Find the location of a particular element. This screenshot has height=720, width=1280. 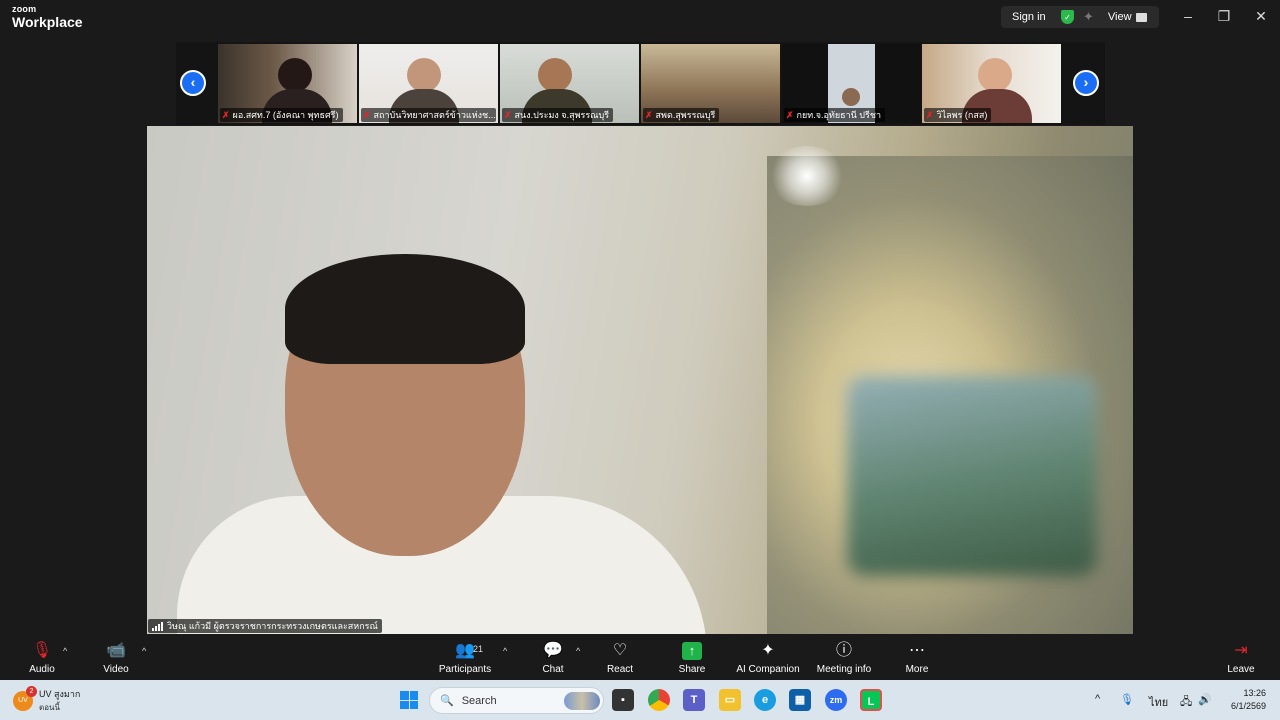

notification-badge: 2 is located at coordinates (31, 691).